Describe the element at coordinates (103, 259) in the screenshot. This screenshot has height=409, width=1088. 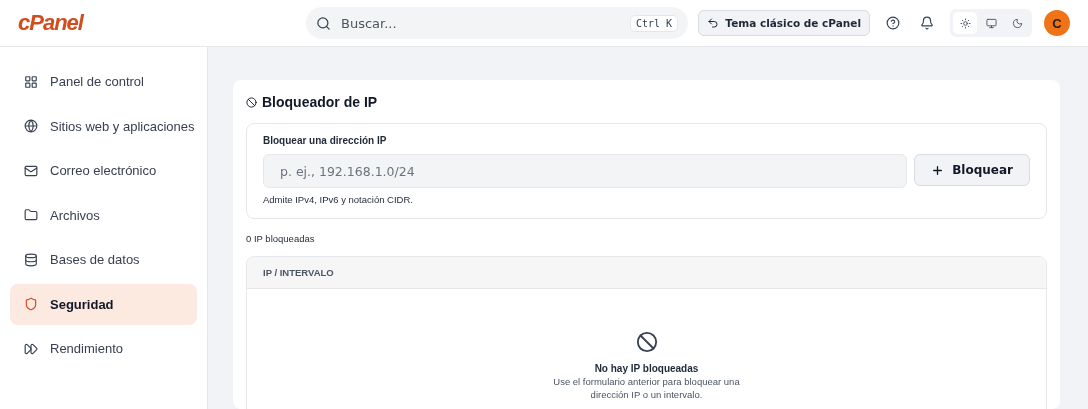
I see `sidebar-item: Bases de datos` at that location.